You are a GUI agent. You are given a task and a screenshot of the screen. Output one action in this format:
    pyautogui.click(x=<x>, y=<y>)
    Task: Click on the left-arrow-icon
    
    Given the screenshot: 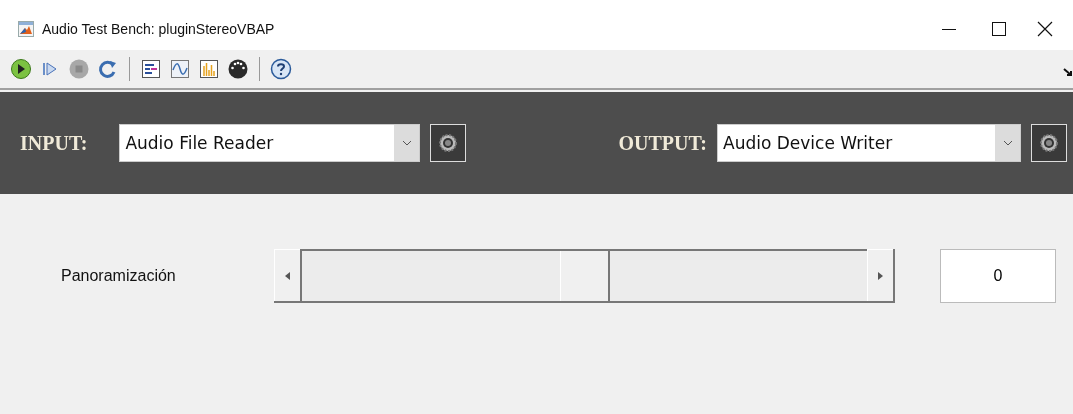 What is the action you would take?
    pyautogui.click(x=287, y=275)
    